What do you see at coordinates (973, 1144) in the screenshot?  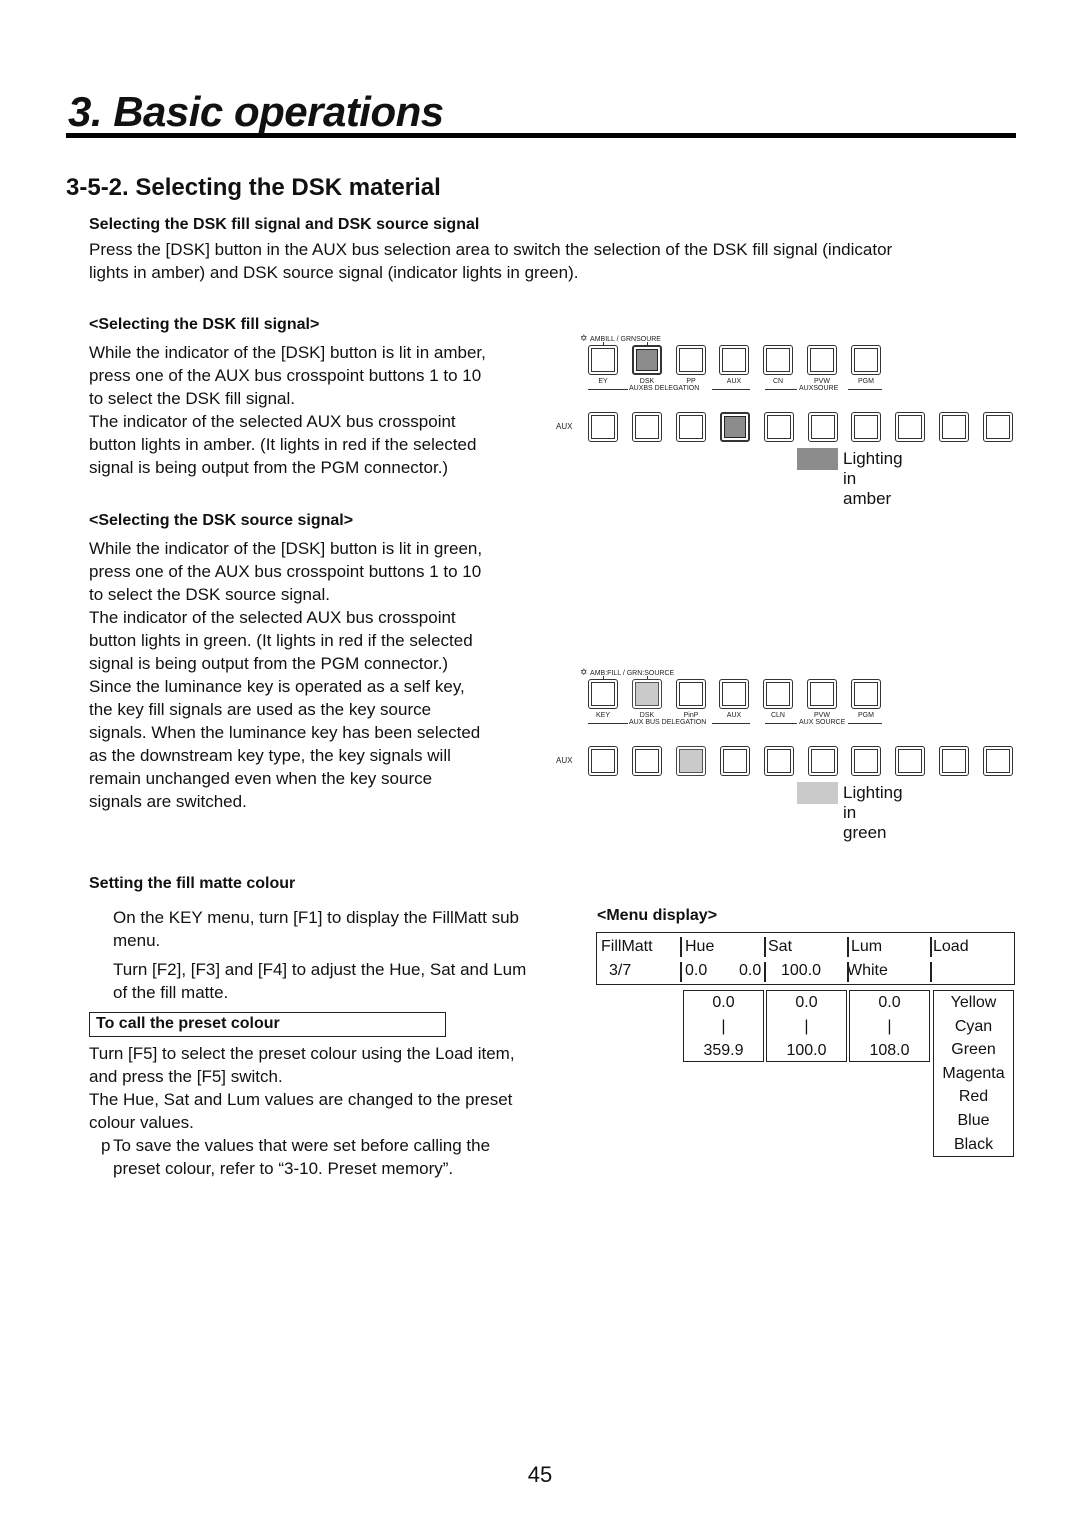 I see `preset-item: Black` at bounding box center [973, 1144].